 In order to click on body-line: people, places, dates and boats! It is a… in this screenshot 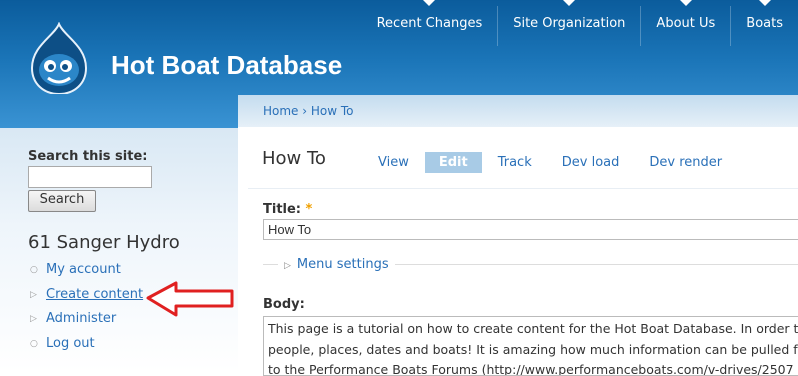, I will do `click(533, 349)`.